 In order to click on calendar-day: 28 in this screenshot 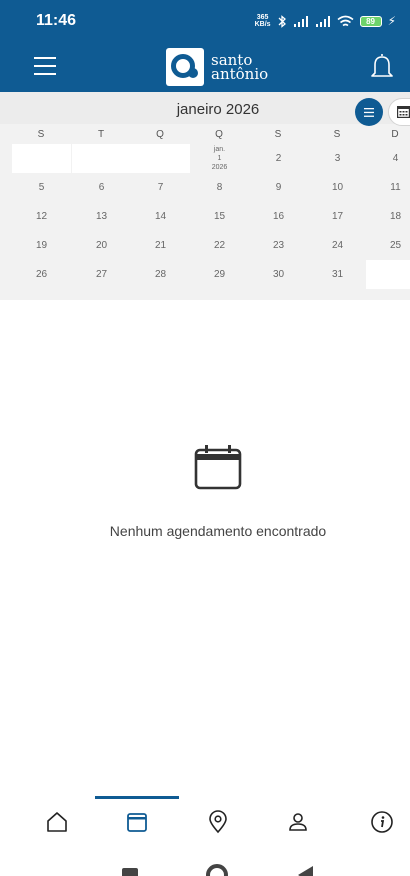, I will do `click(160, 274)`.